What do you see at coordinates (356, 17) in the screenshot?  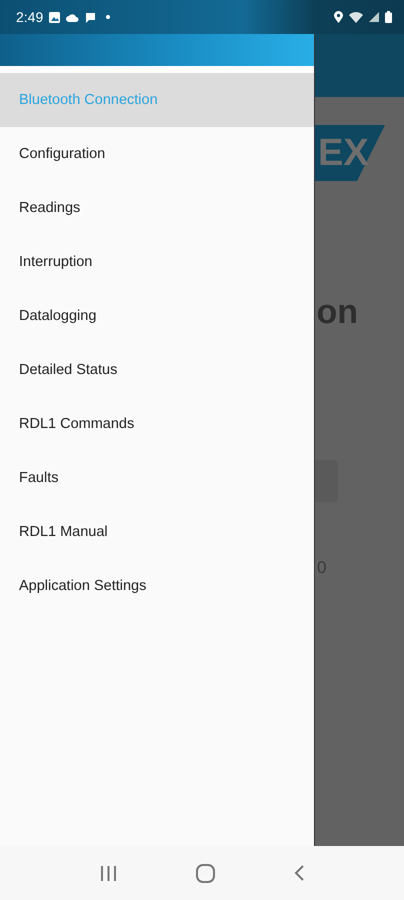 I see `wifi-icon` at bounding box center [356, 17].